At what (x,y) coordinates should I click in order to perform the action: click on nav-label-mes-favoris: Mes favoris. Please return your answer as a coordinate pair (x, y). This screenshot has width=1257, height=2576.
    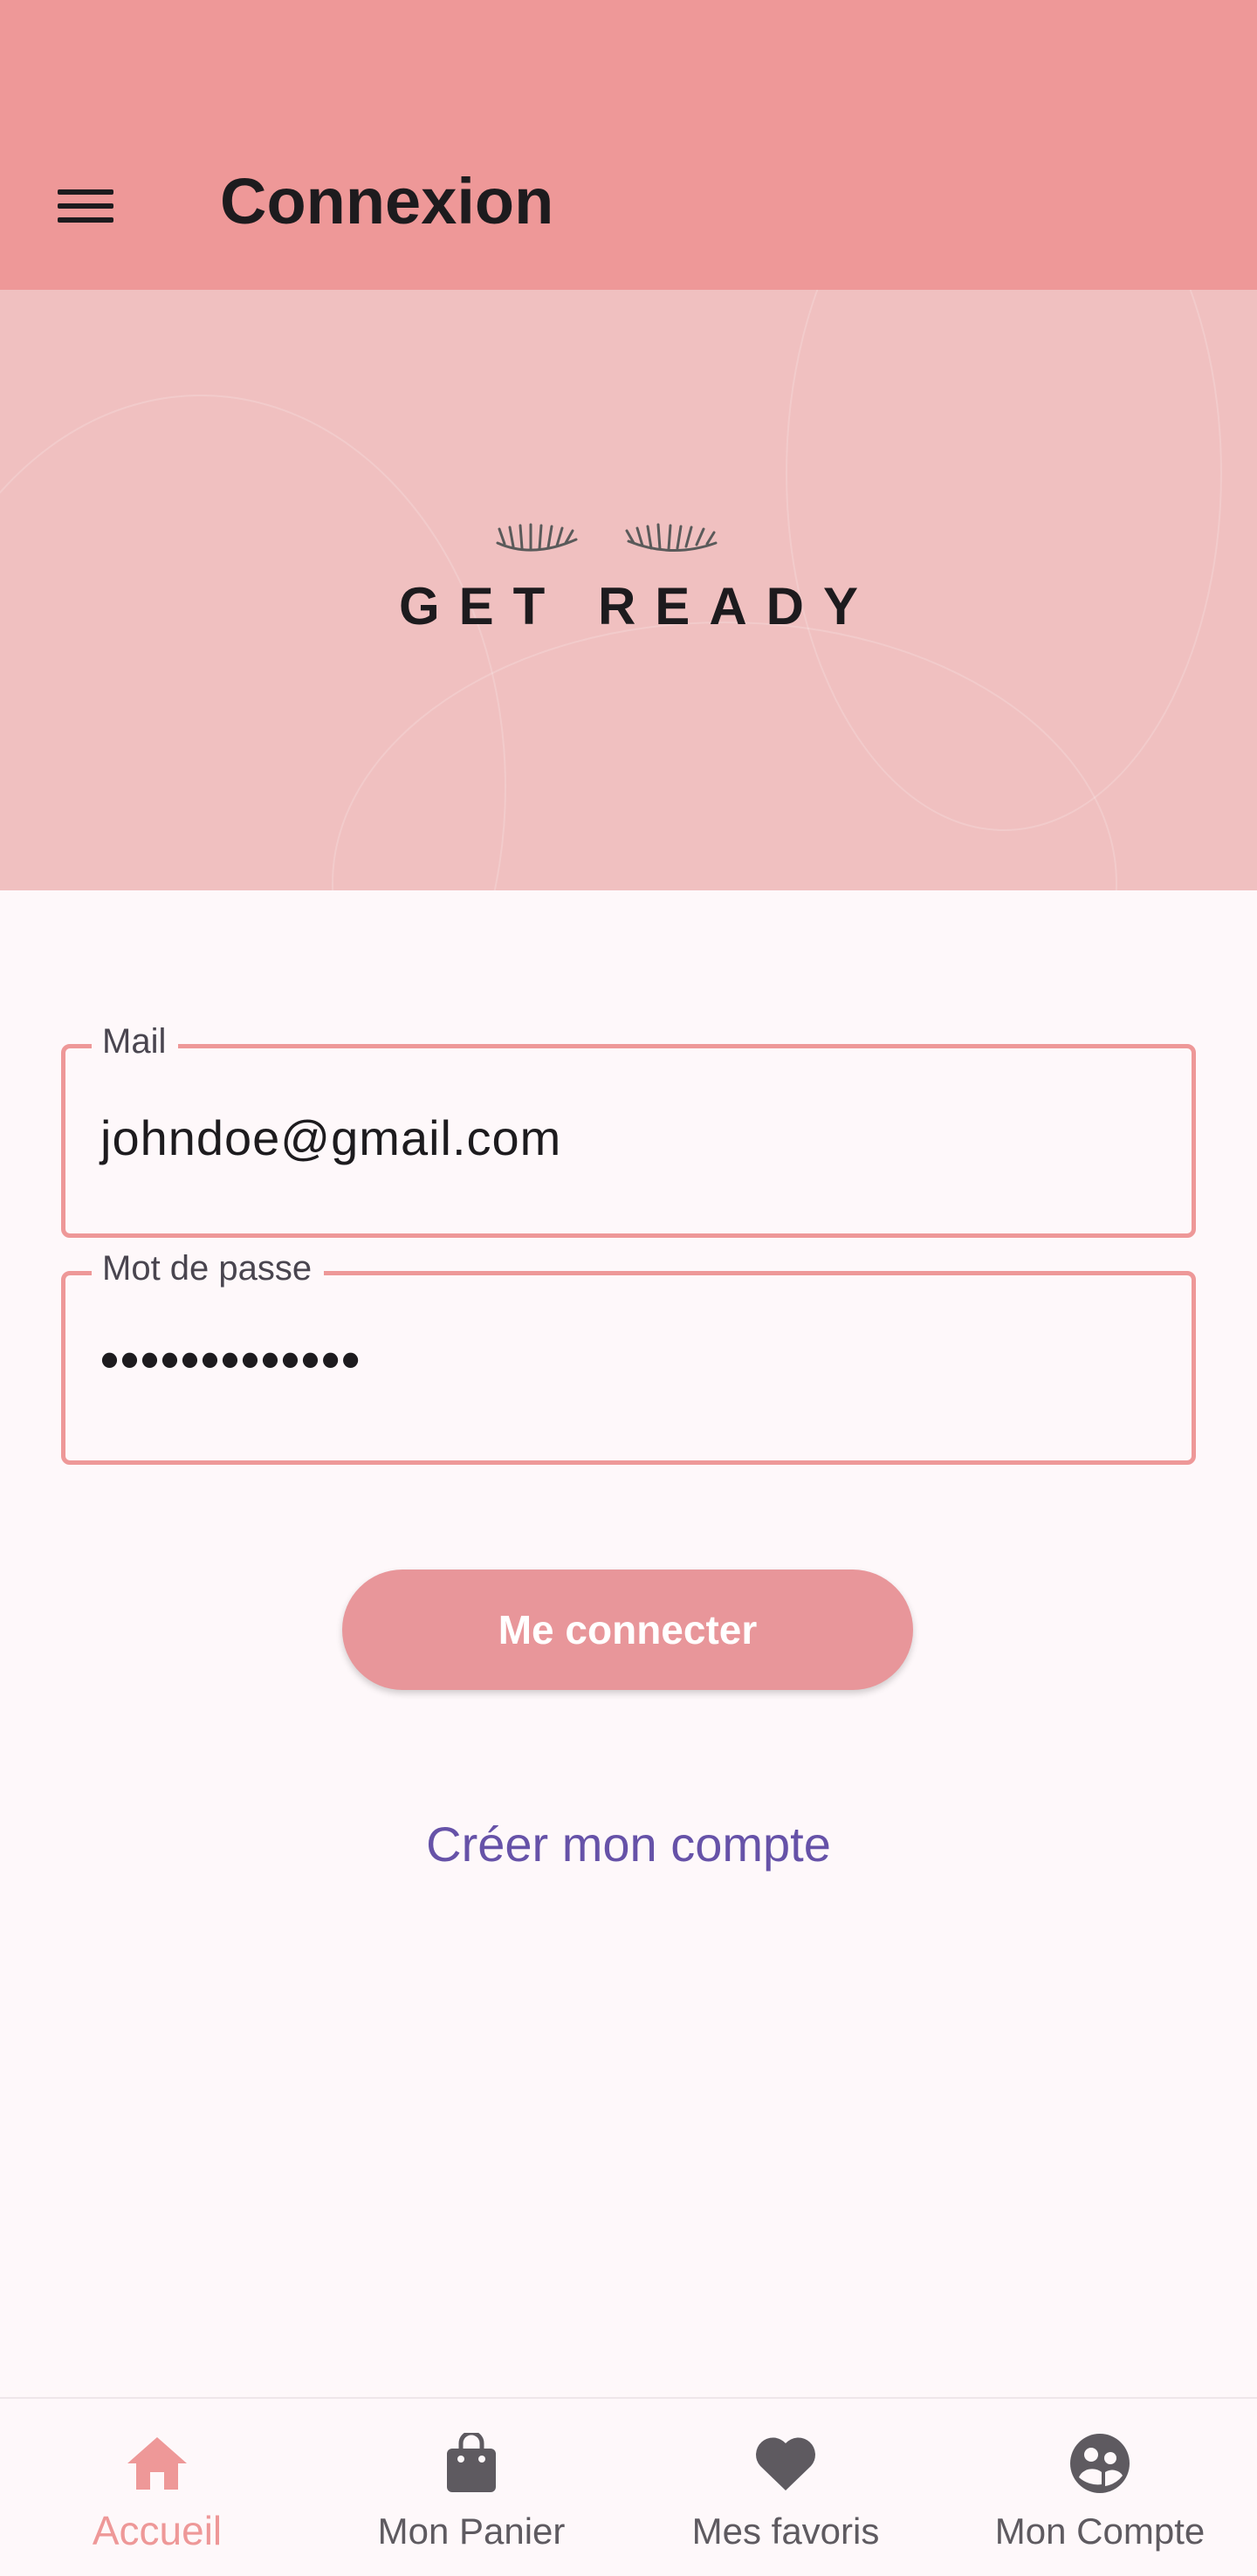
    Looking at the image, I should click on (785, 2532).